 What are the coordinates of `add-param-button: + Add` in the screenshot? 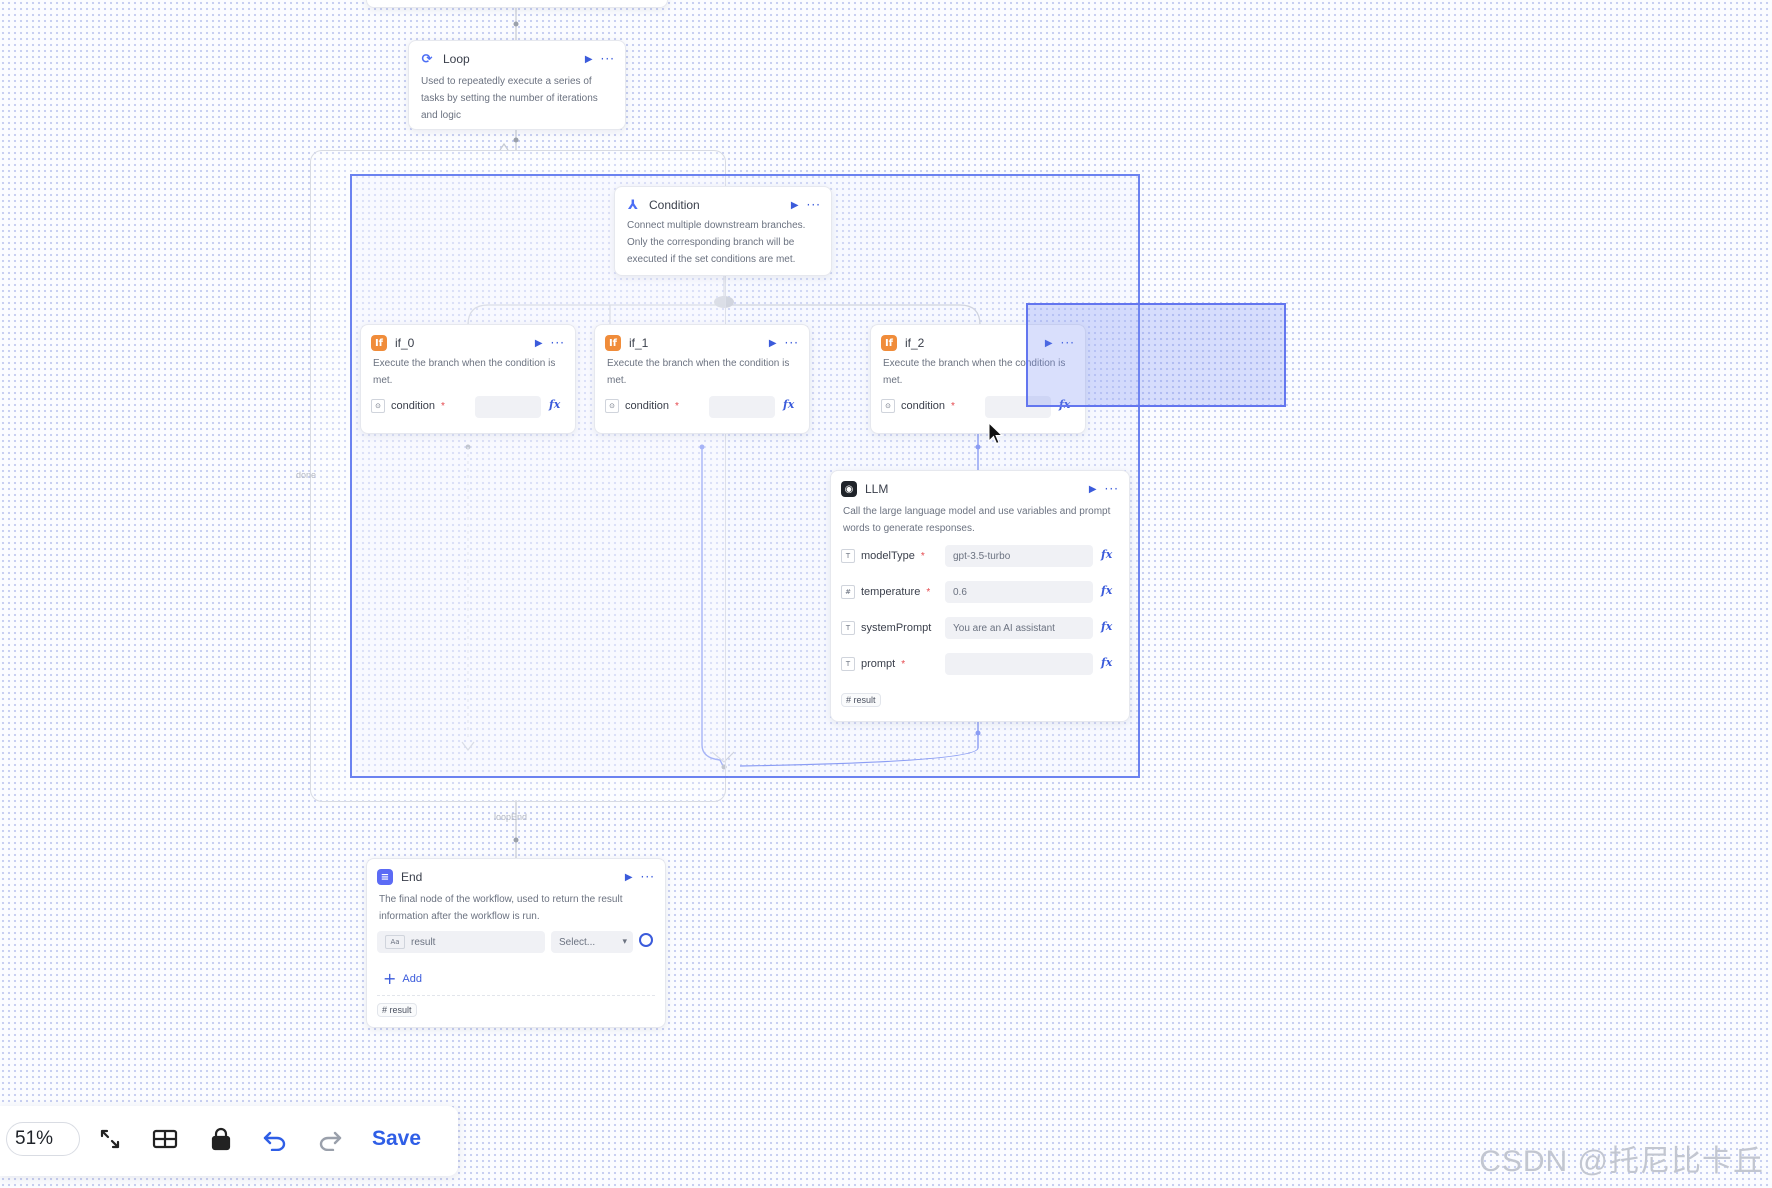 It's located at (402, 978).